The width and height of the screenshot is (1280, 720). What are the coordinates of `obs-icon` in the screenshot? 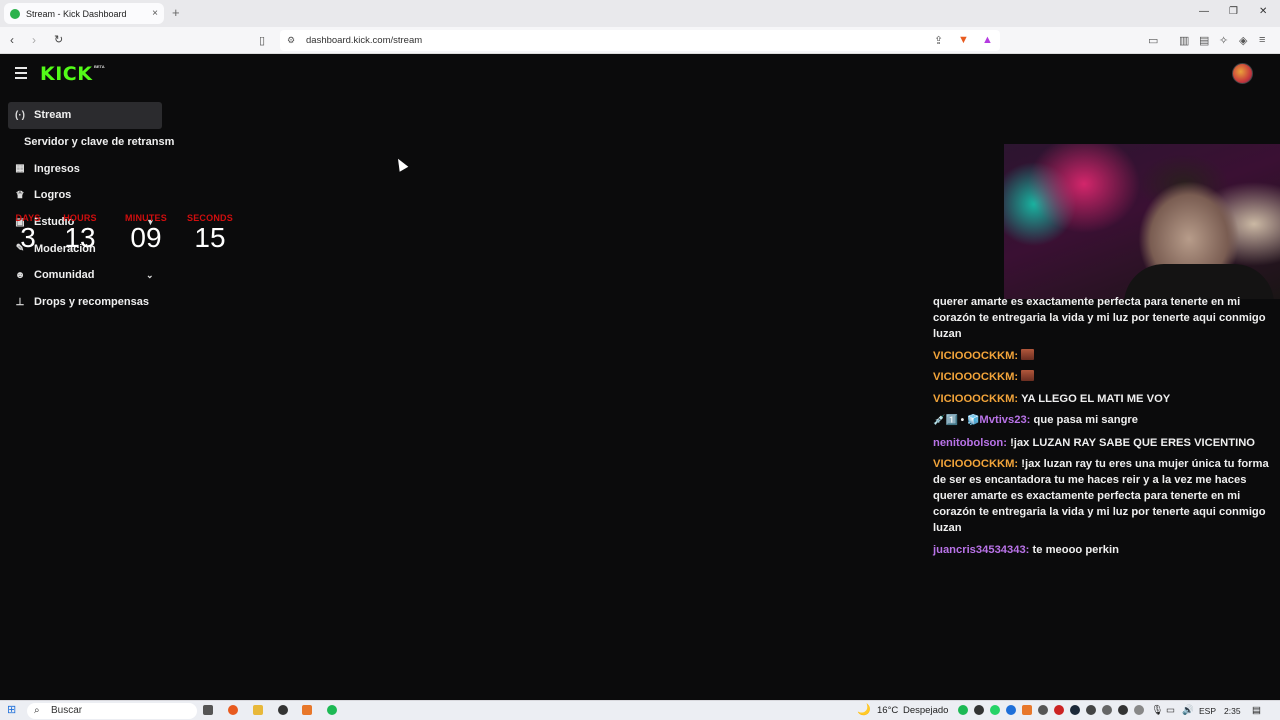 It's located at (283, 710).